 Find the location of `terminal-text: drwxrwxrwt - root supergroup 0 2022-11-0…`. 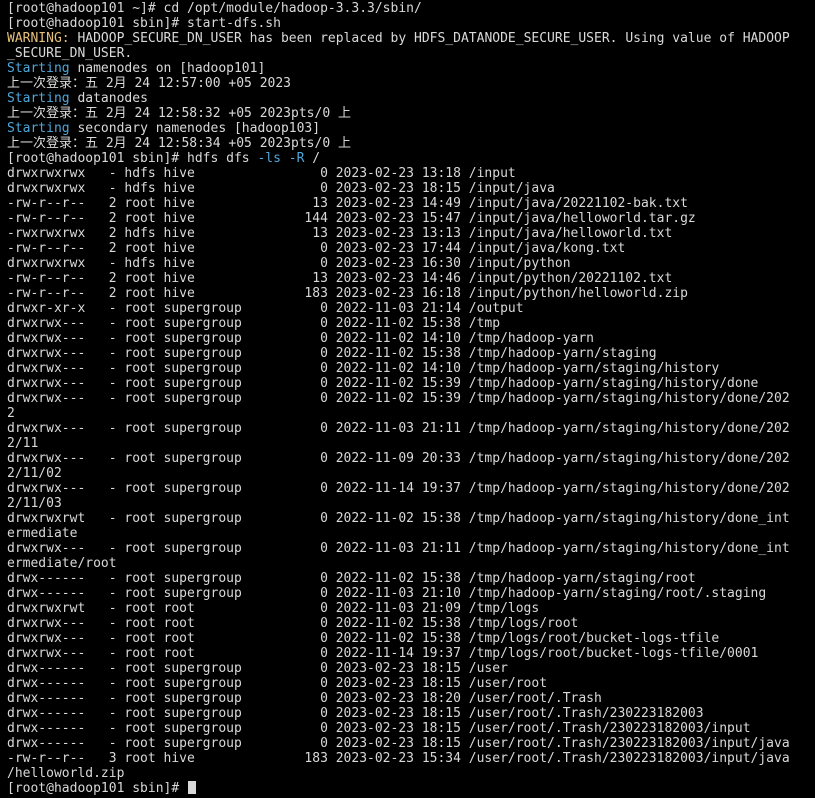

terminal-text: drwxrwxrwt - root supergroup 0 2022-11-0… is located at coordinates (398, 518).